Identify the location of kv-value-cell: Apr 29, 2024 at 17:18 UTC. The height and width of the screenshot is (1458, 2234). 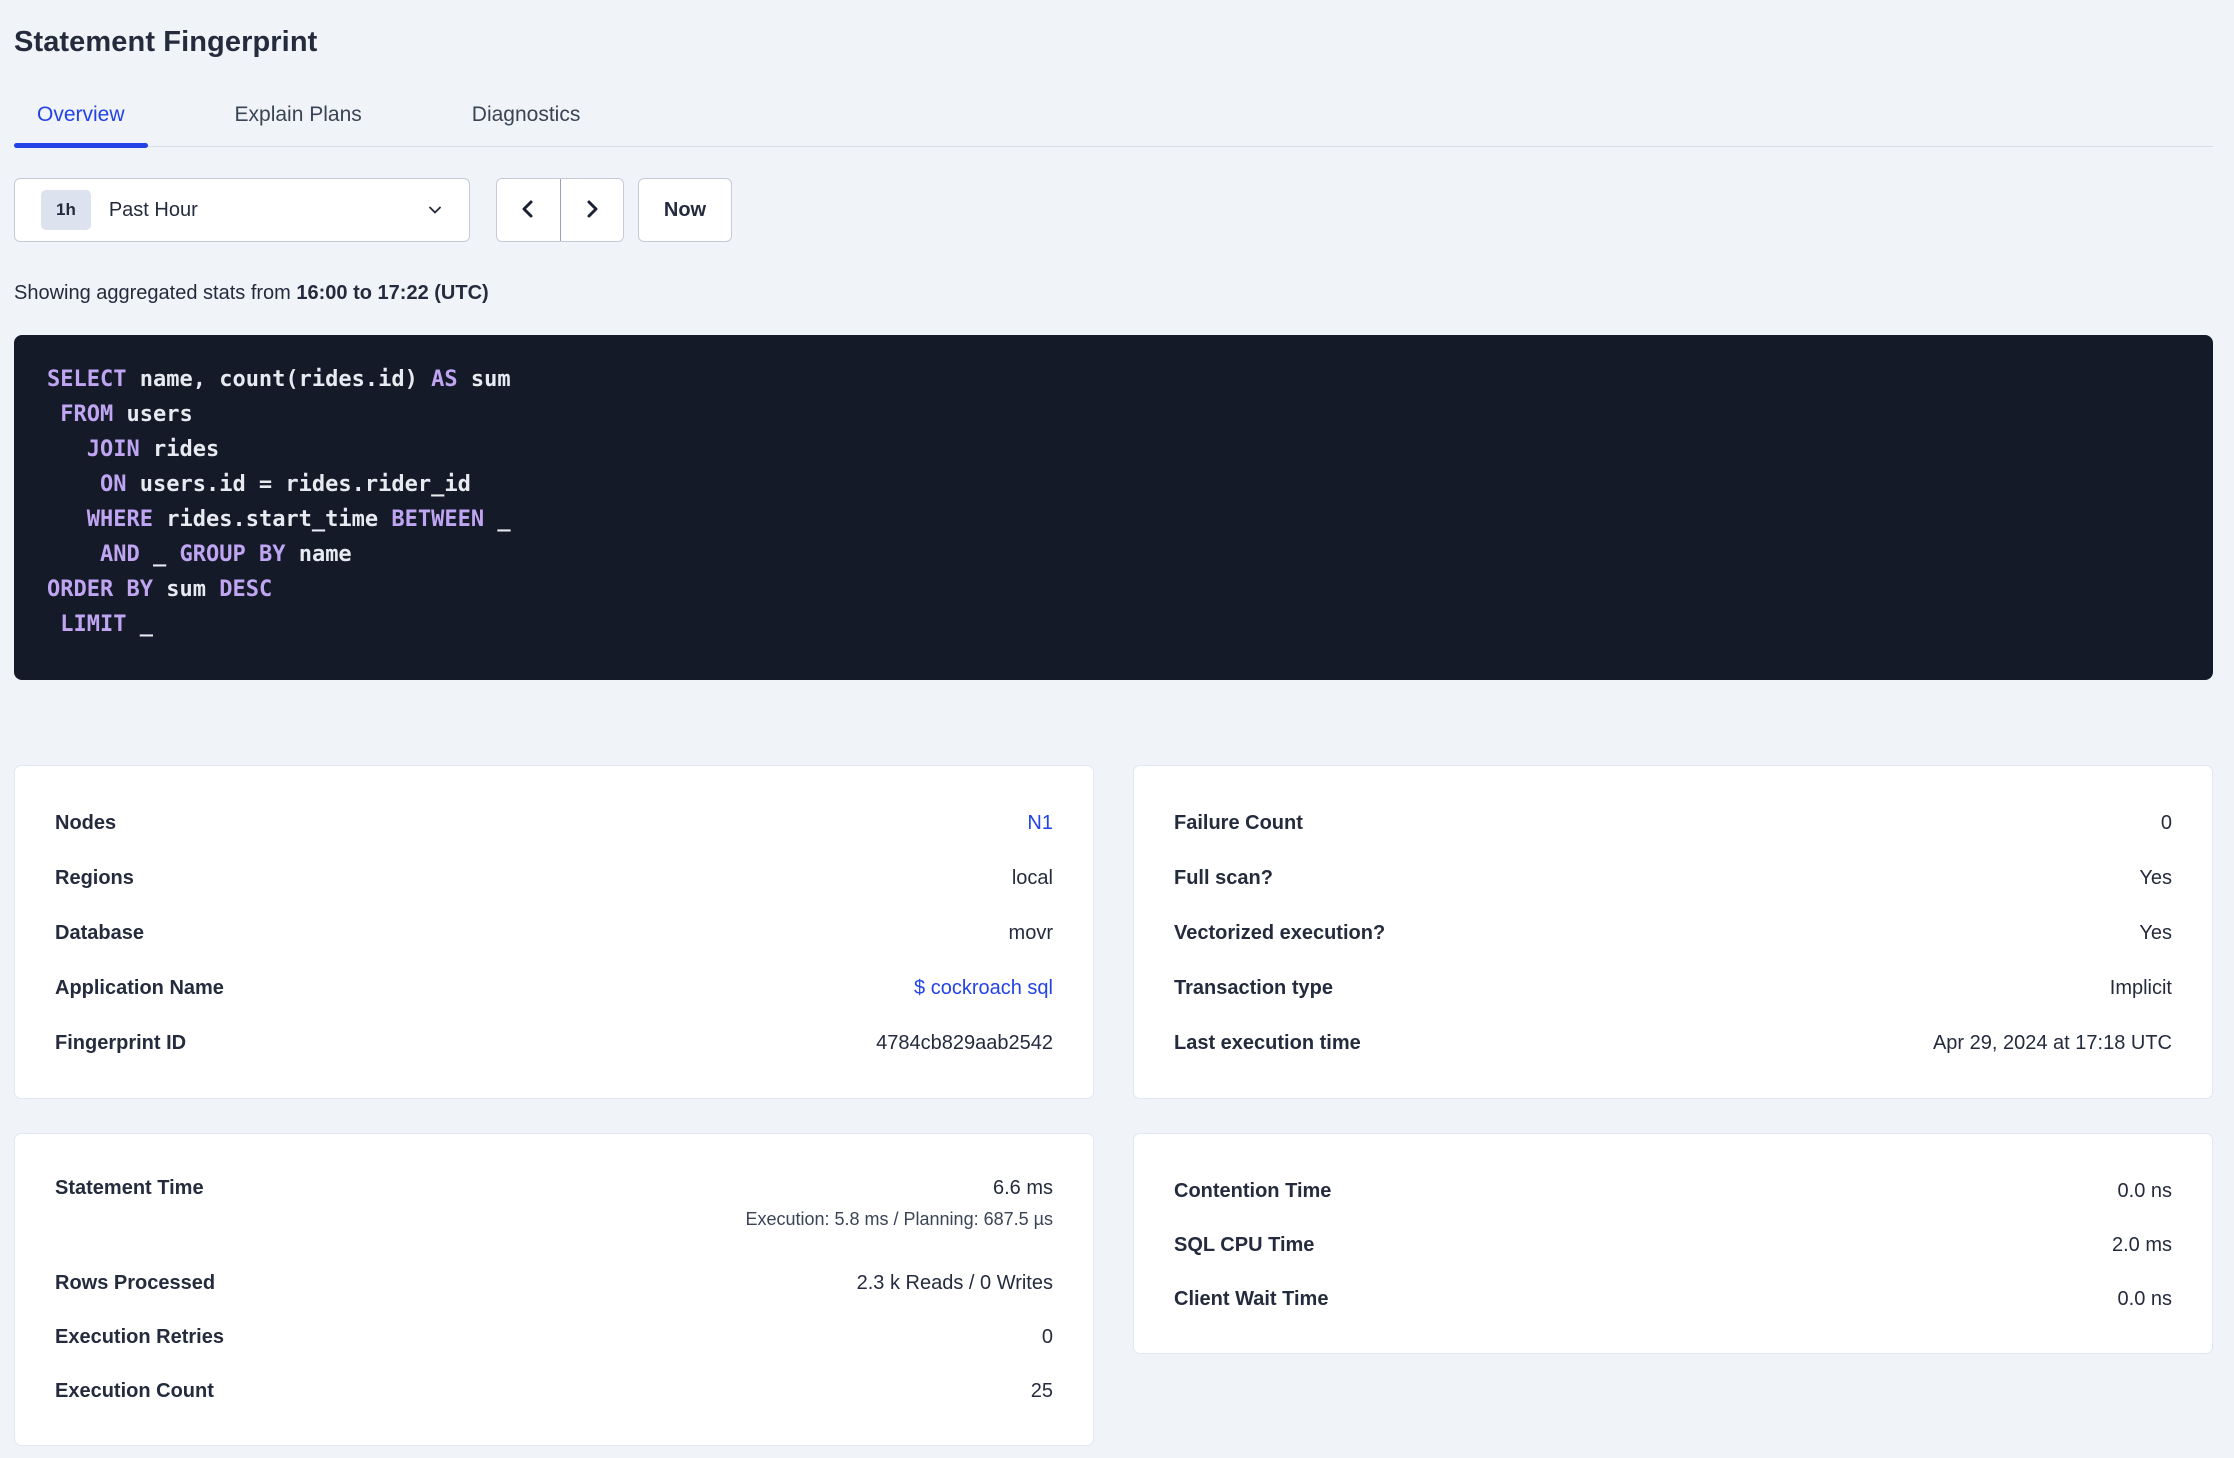
(2052, 1043).